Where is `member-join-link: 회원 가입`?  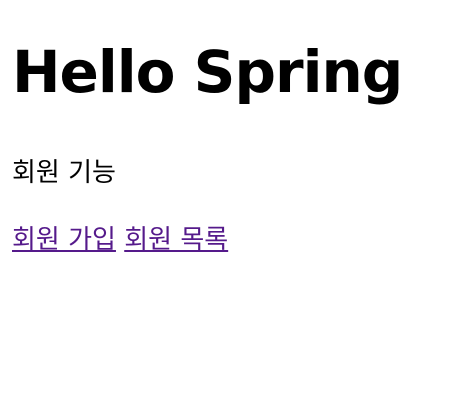 member-join-link: 회원 가입 is located at coordinates (64, 240).